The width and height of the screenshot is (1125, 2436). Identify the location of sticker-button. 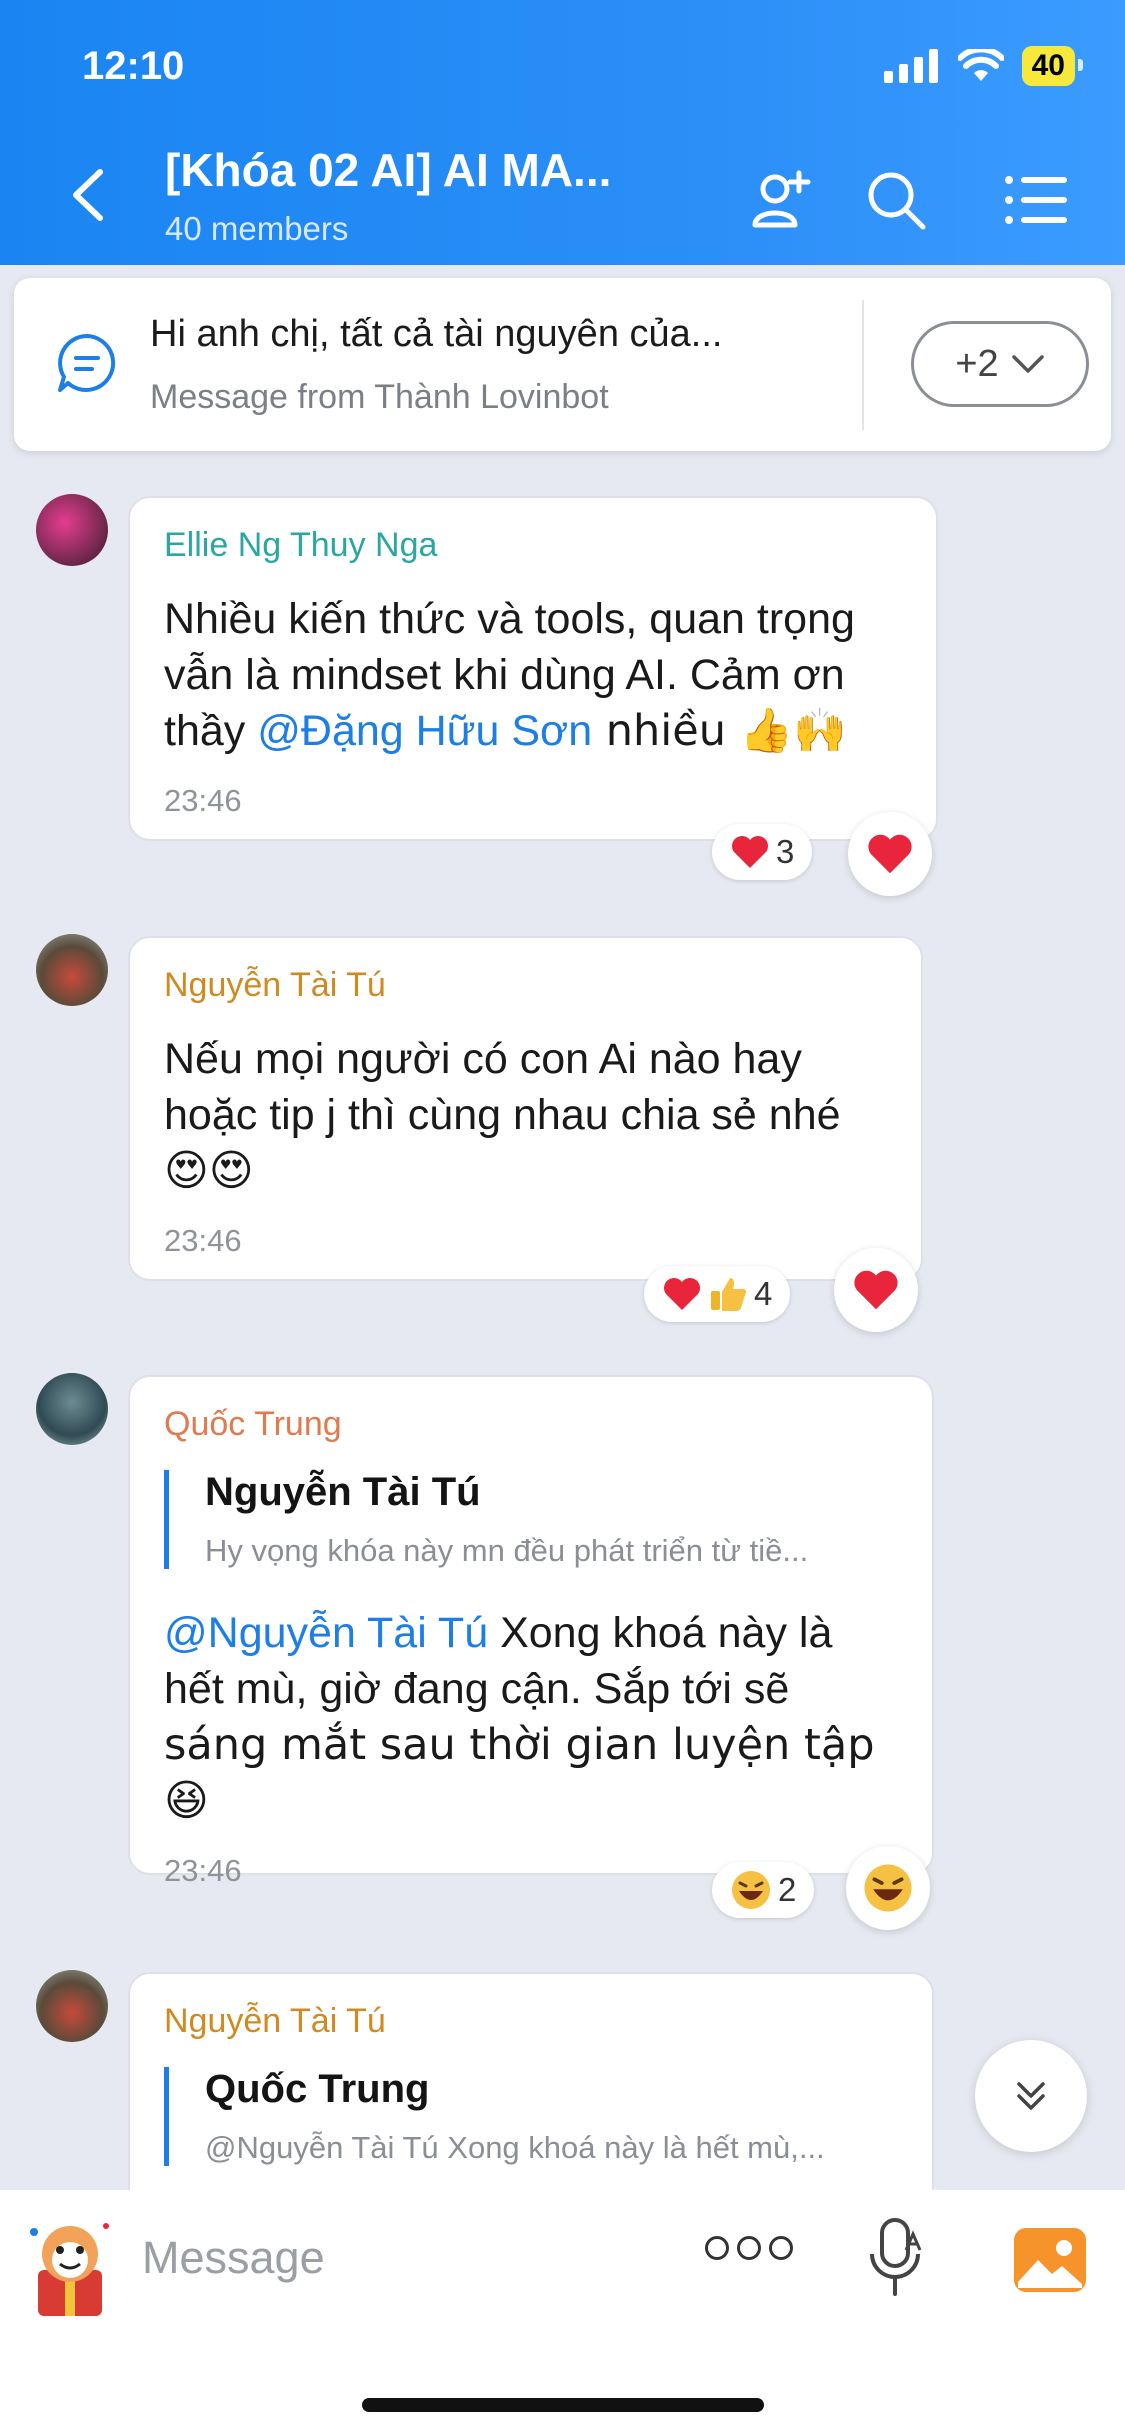
(70, 2267).